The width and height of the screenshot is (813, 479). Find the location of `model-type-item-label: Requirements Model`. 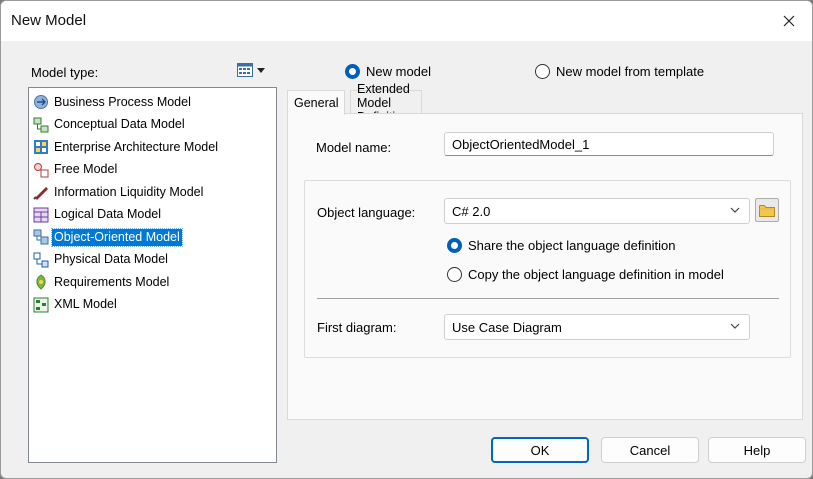

model-type-item-label: Requirements Model is located at coordinates (112, 281).